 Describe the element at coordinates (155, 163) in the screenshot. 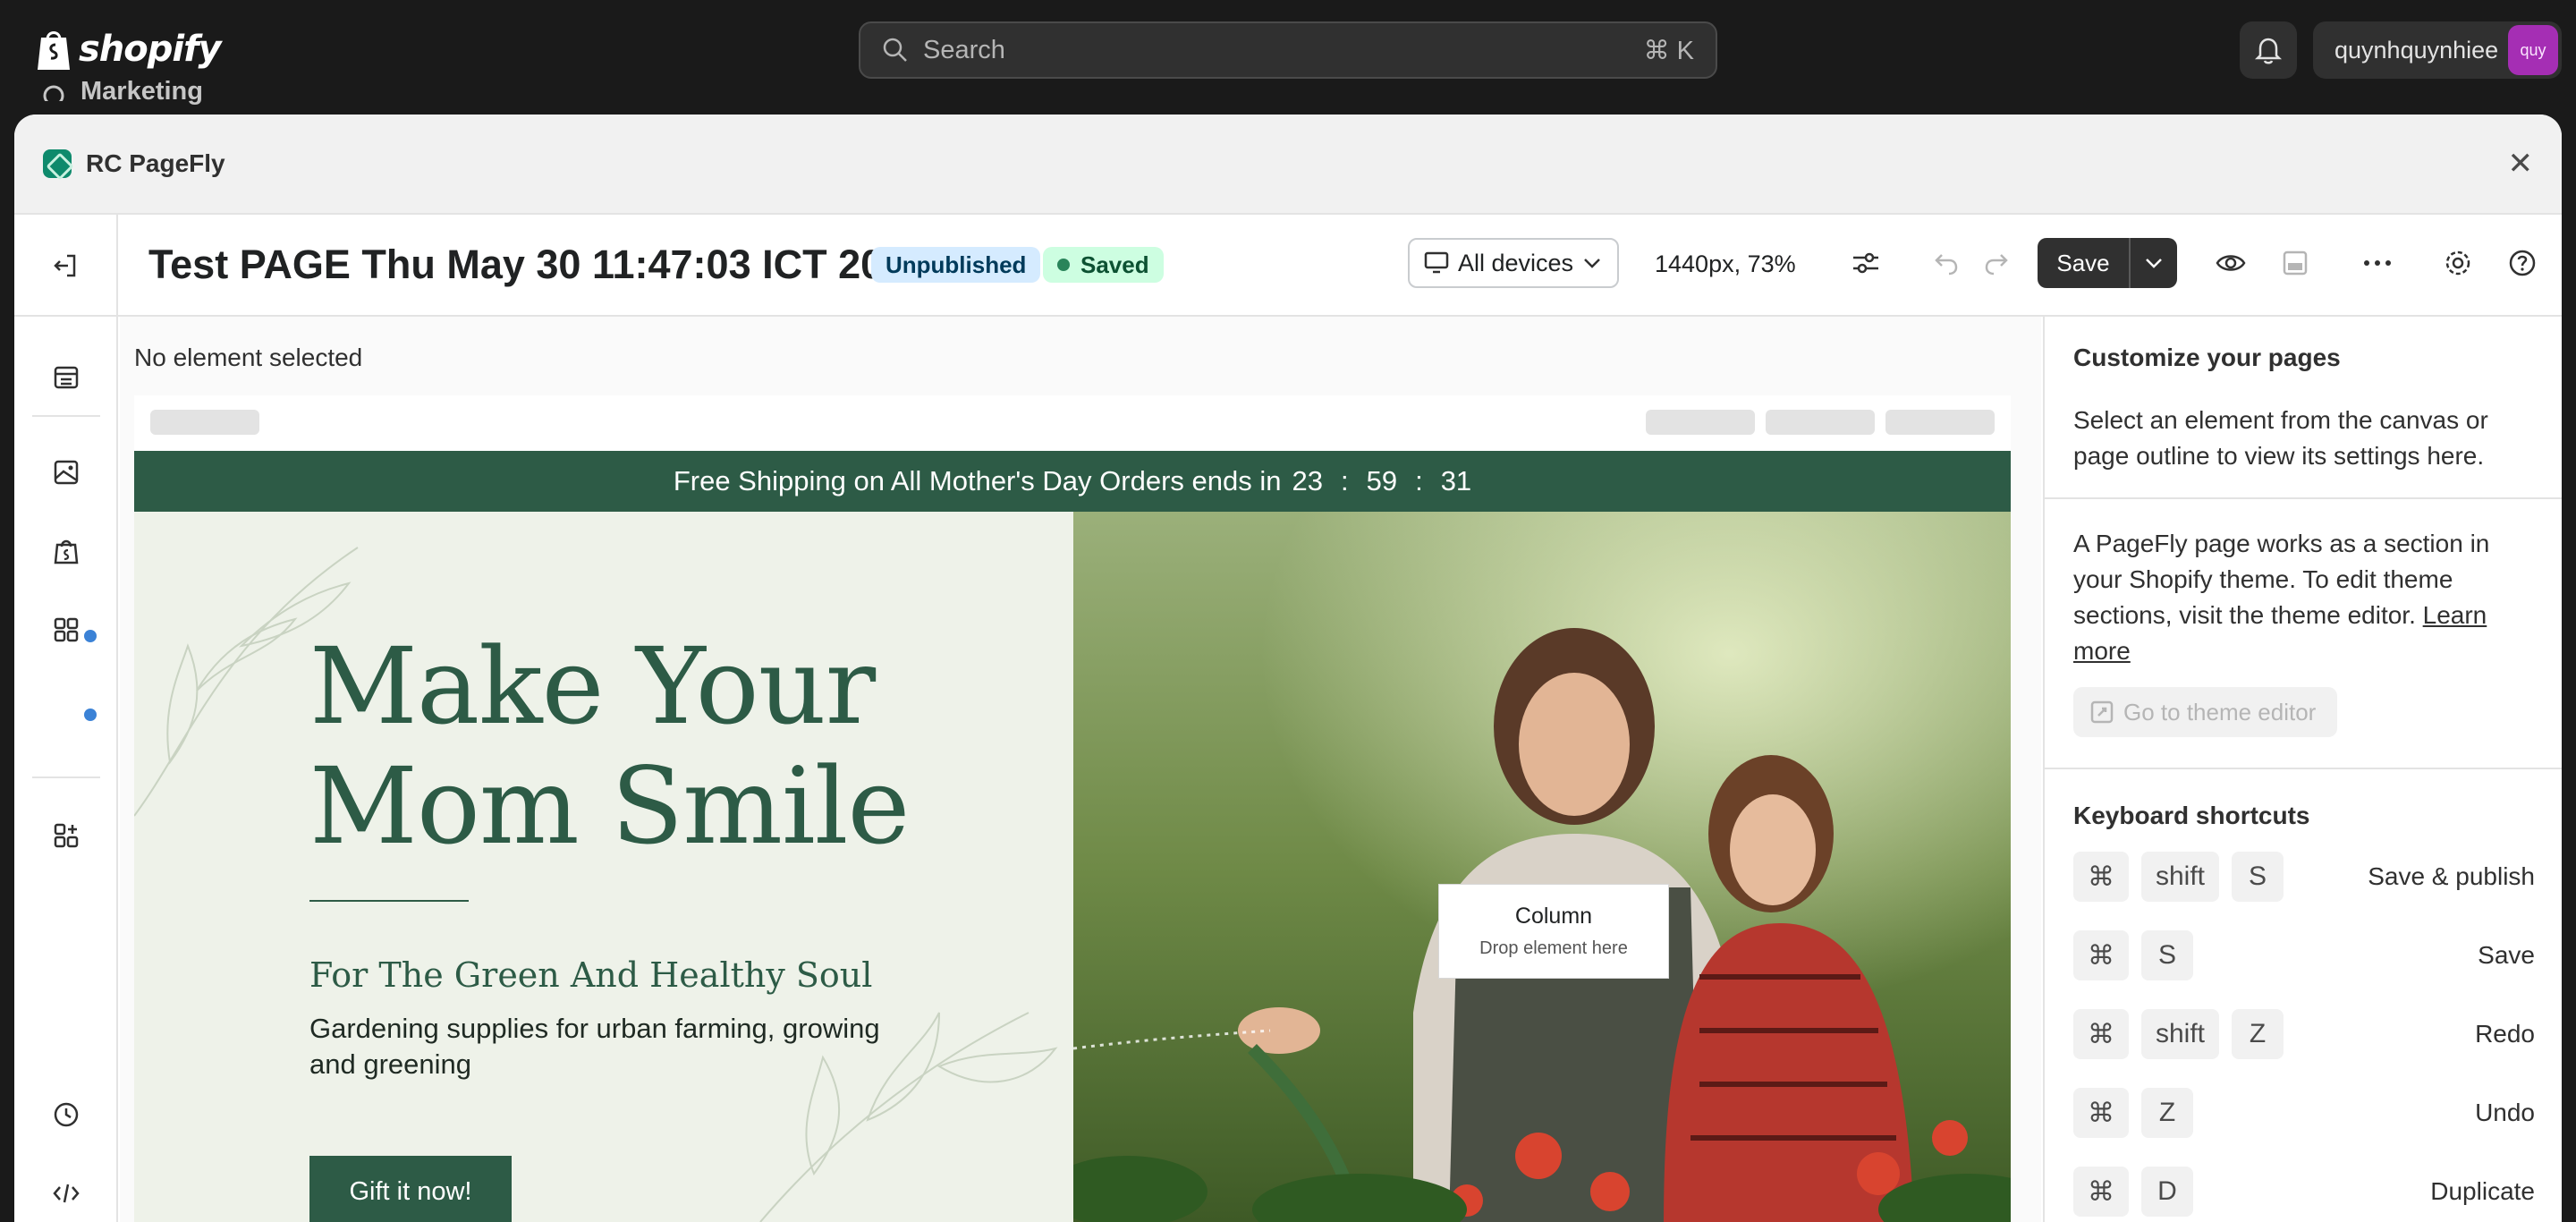

I see `modal-title: RC PageFly` at that location.